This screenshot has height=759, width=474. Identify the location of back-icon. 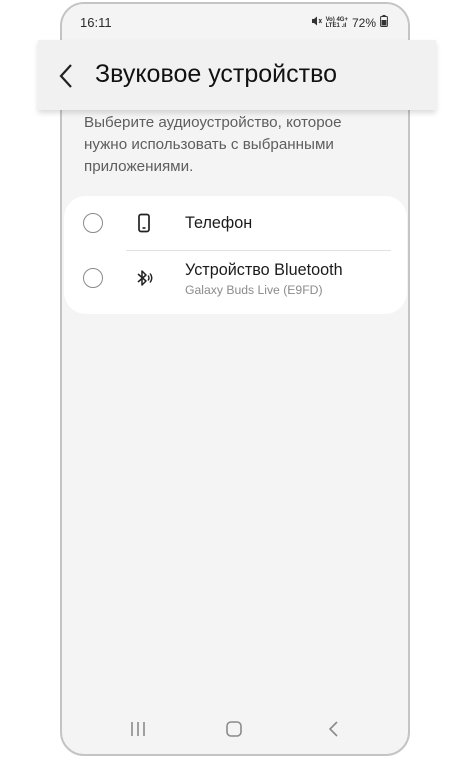
(334, 729).